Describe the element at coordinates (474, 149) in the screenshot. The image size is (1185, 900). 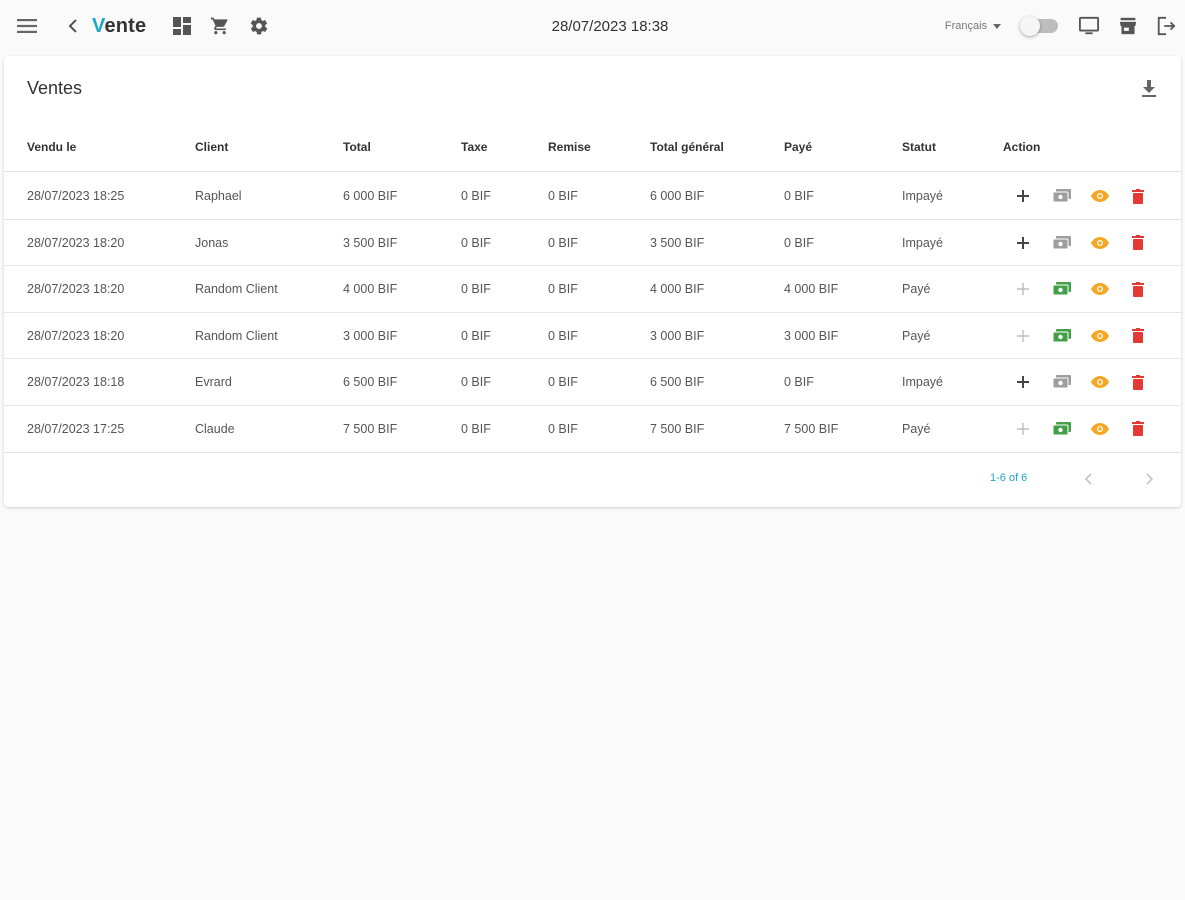
I see `col-header-tax: Taxe` at that location.